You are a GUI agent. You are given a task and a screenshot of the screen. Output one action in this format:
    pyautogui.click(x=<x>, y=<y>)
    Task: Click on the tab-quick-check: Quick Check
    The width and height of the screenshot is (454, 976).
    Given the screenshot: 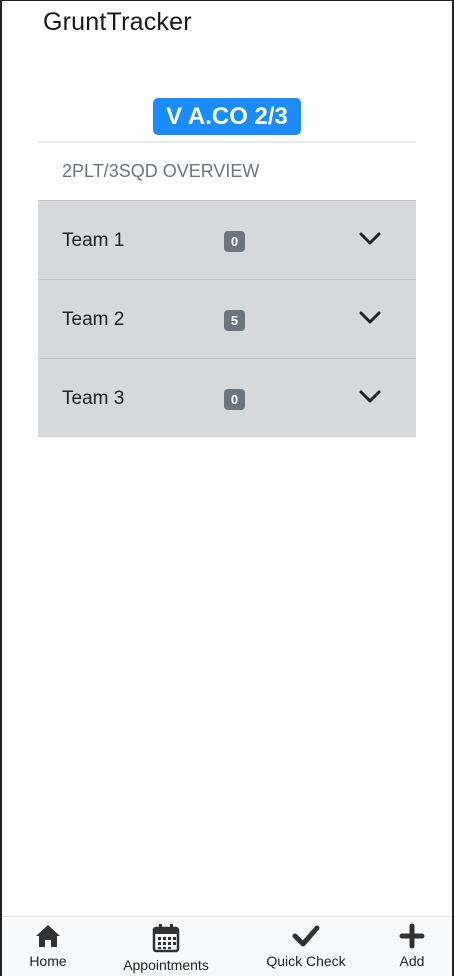 What is the action you would take?
    pyautogui.click(x=306, y=946)
    